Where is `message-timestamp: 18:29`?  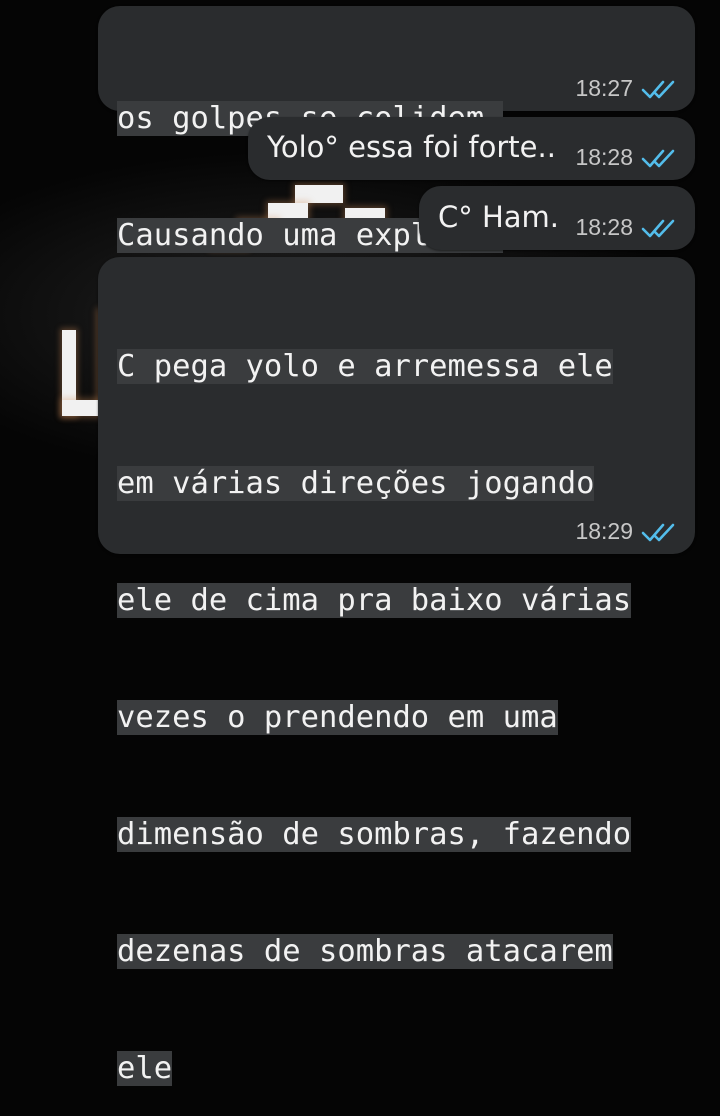
message-timestamp: 18:29 is located at coordinates (604, 531).